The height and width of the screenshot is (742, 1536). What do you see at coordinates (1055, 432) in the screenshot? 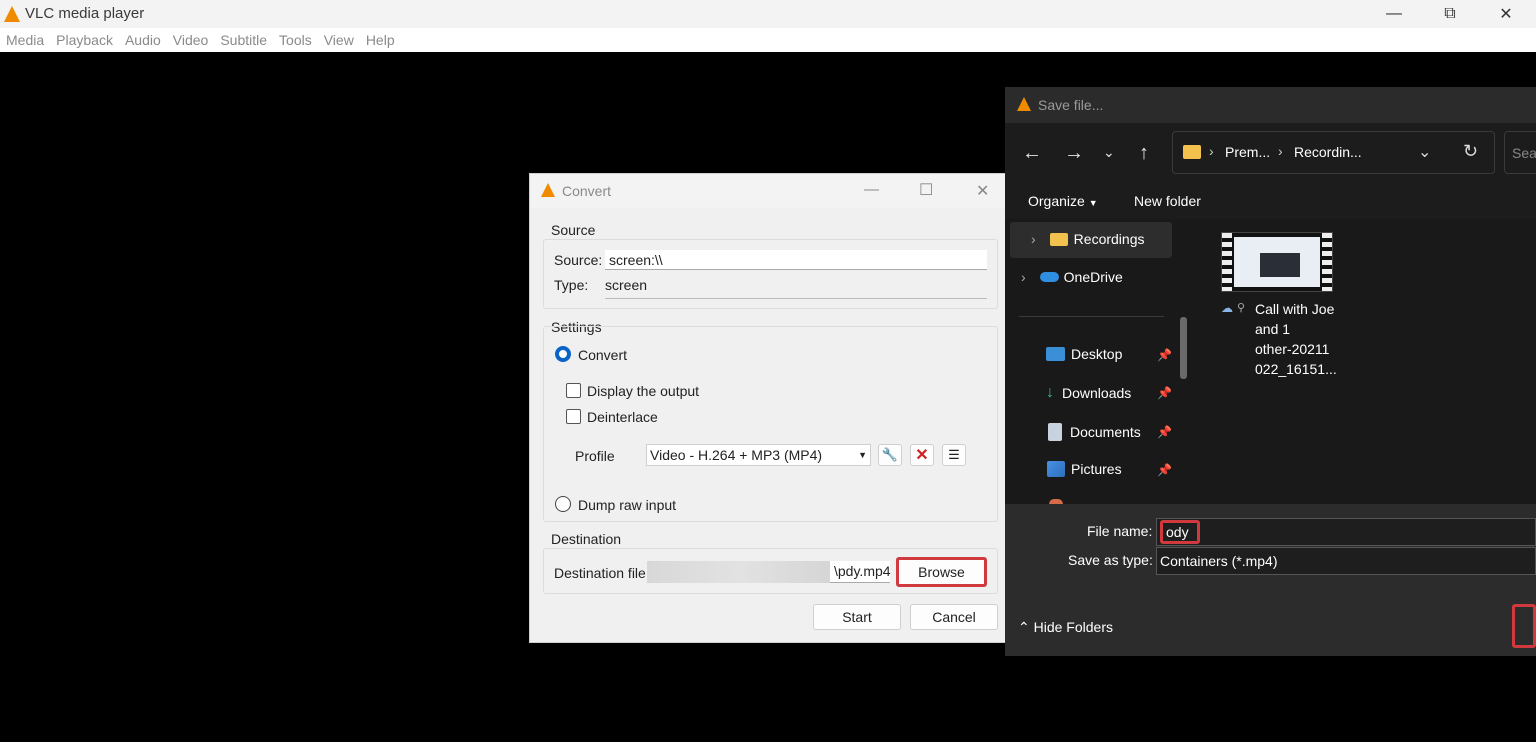
I see `document-icon` at bounding box center [1055, 432].